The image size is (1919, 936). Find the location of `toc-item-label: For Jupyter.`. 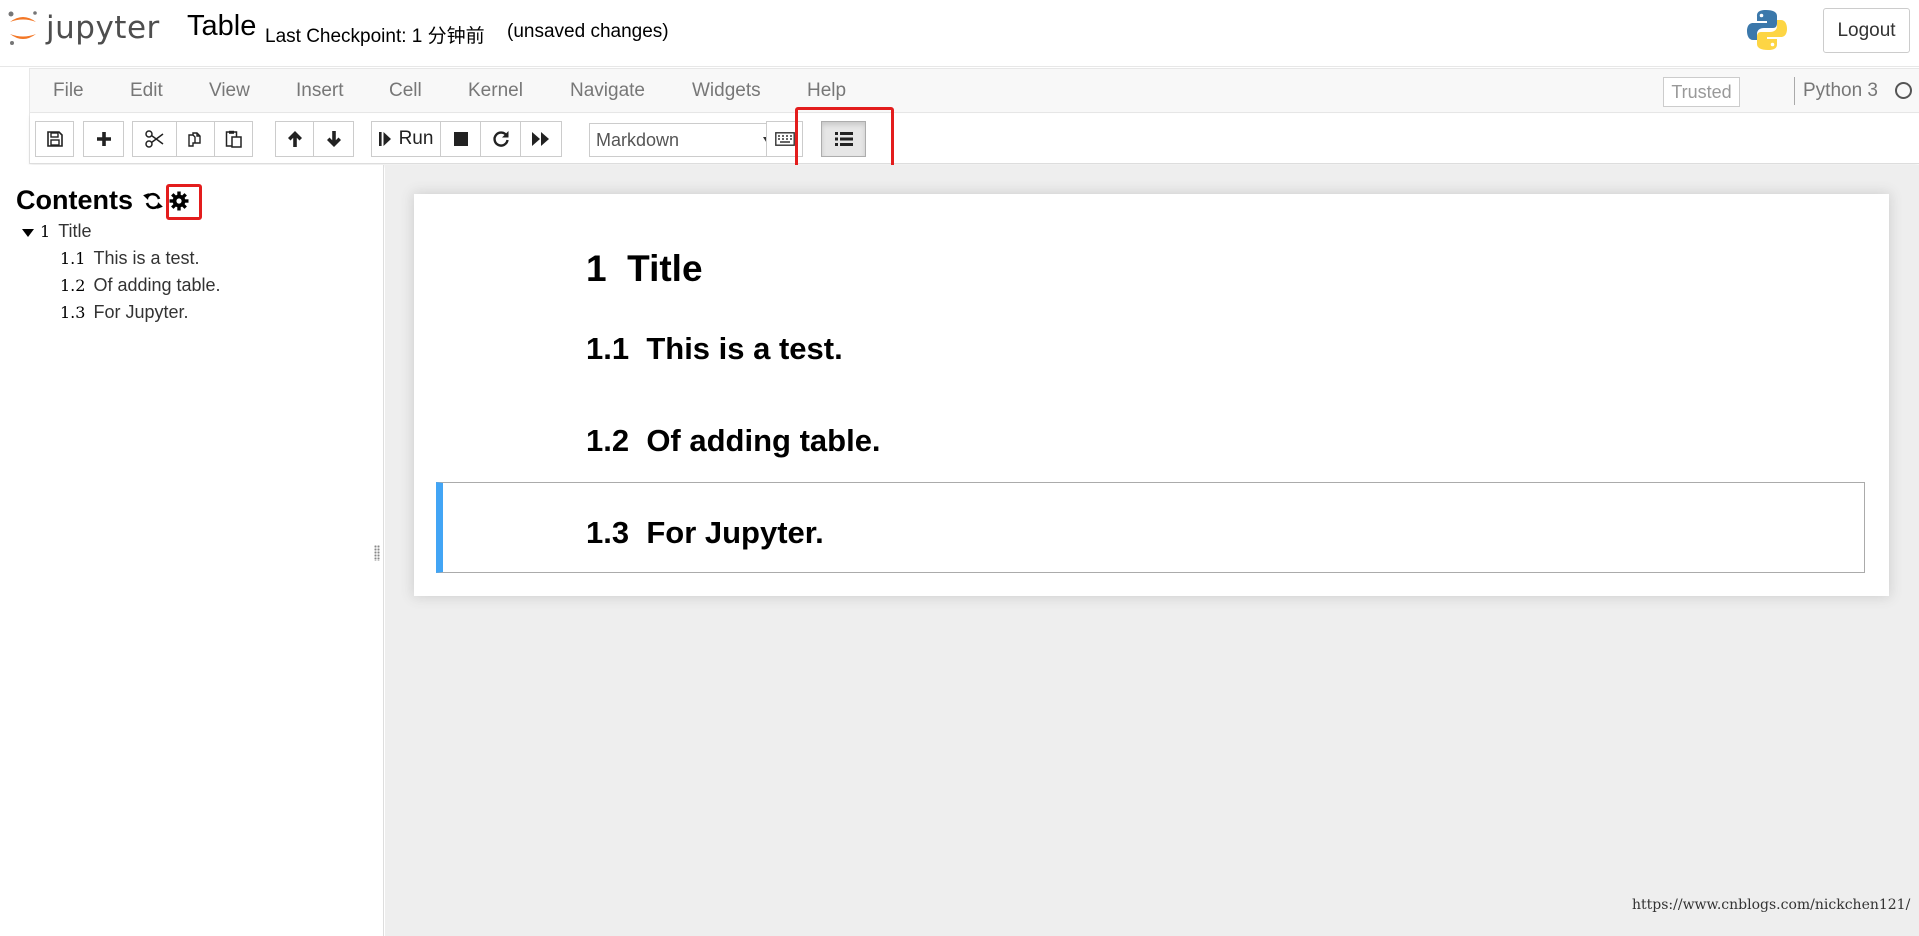

toc-item-label: For Jupyter. is located at coordinates (141, 312).